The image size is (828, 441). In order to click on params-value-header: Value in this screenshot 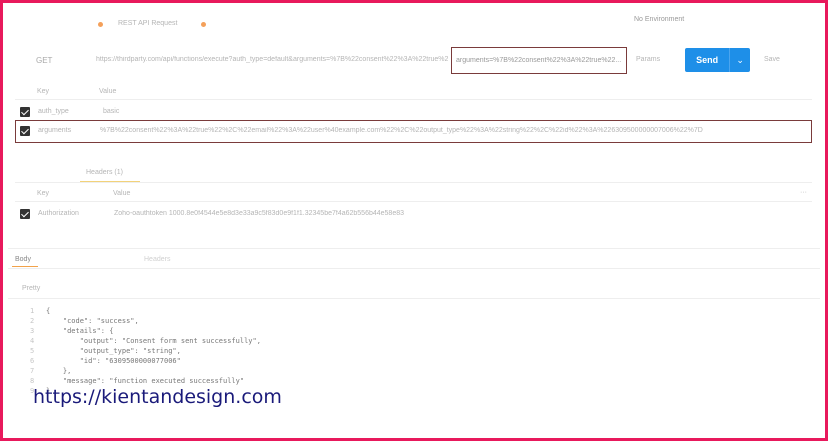, I will do `click(108, 91)`.